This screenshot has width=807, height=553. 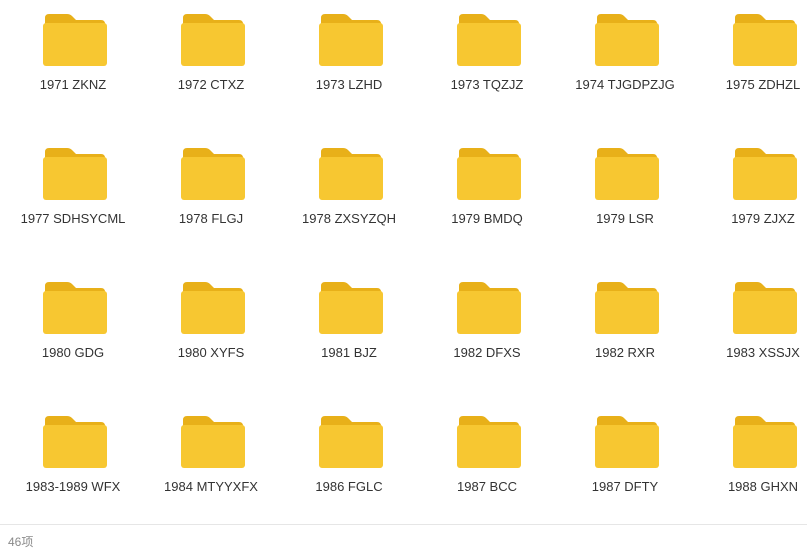 I want to click on folder-label: 1974 TJGDPZJG, so click(x=625, y=84).